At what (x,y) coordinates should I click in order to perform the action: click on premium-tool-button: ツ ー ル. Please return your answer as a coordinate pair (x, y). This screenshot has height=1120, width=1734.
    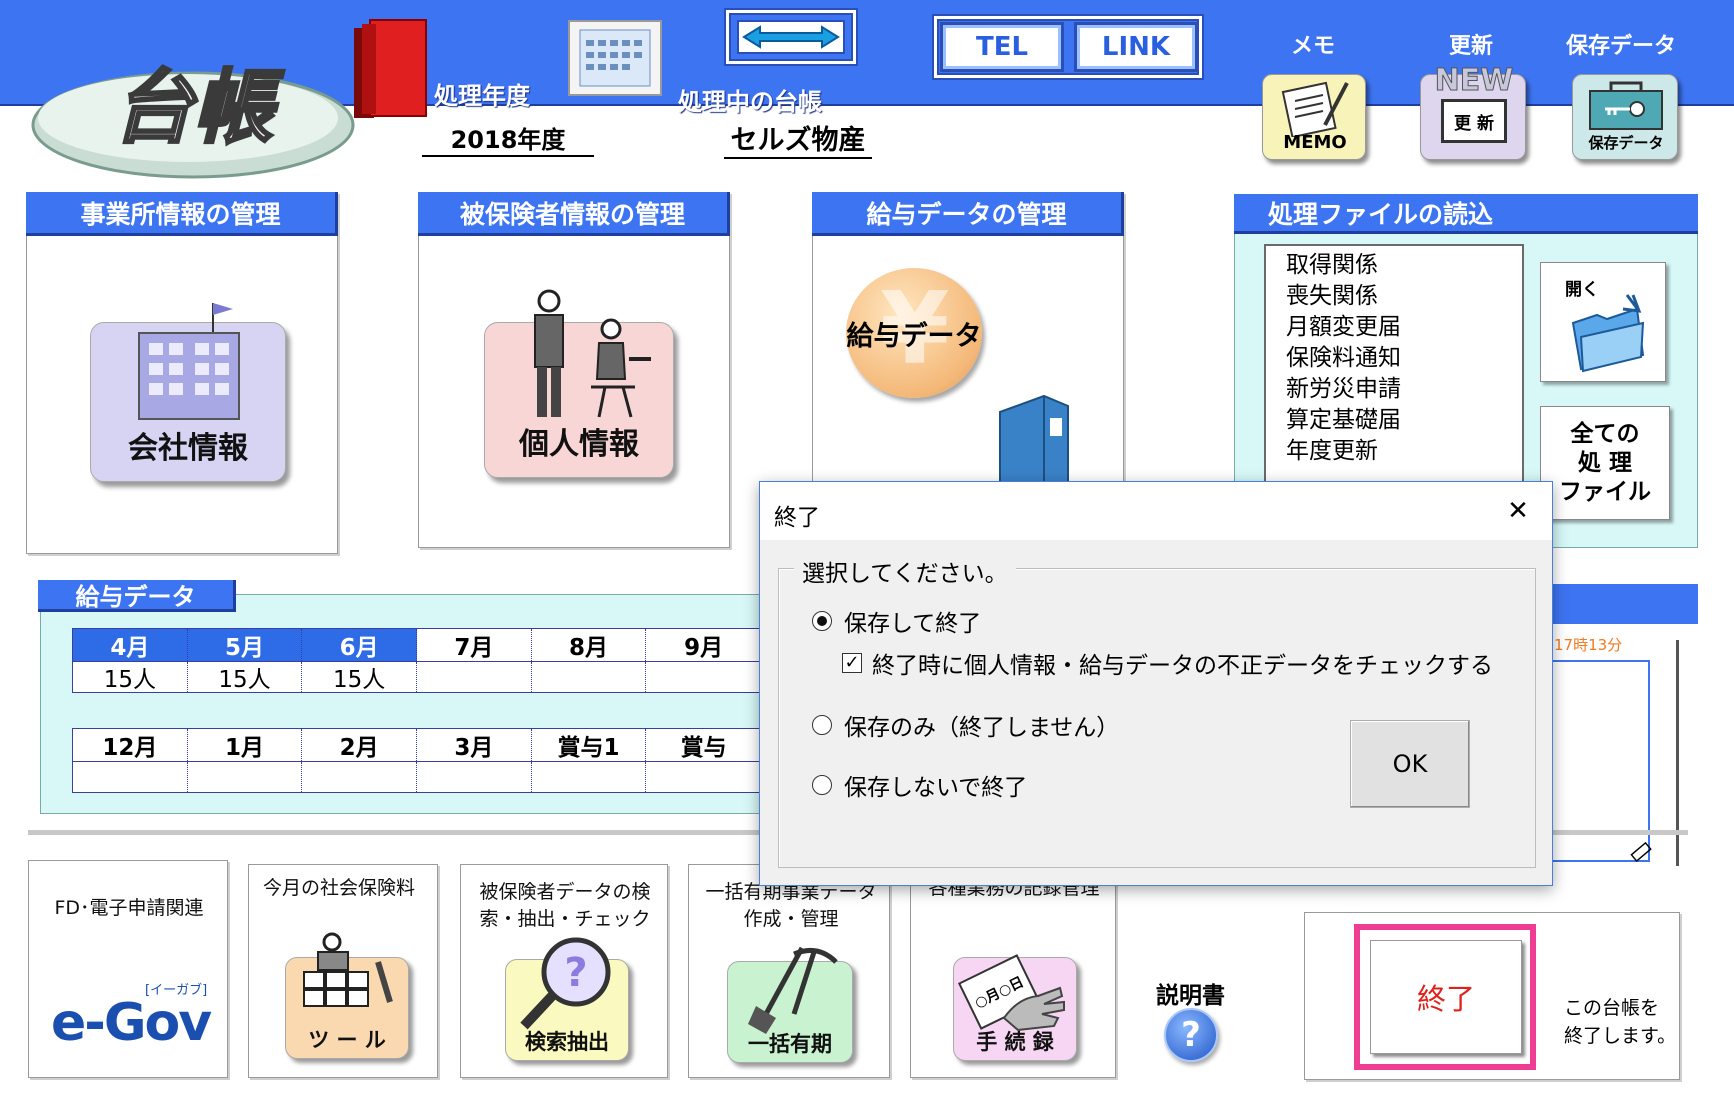
    Looking at the image, I should click on (347, 995).